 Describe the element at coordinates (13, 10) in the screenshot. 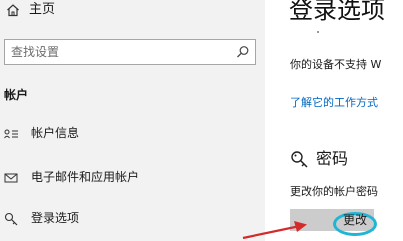

I see `home-icon` at that location.